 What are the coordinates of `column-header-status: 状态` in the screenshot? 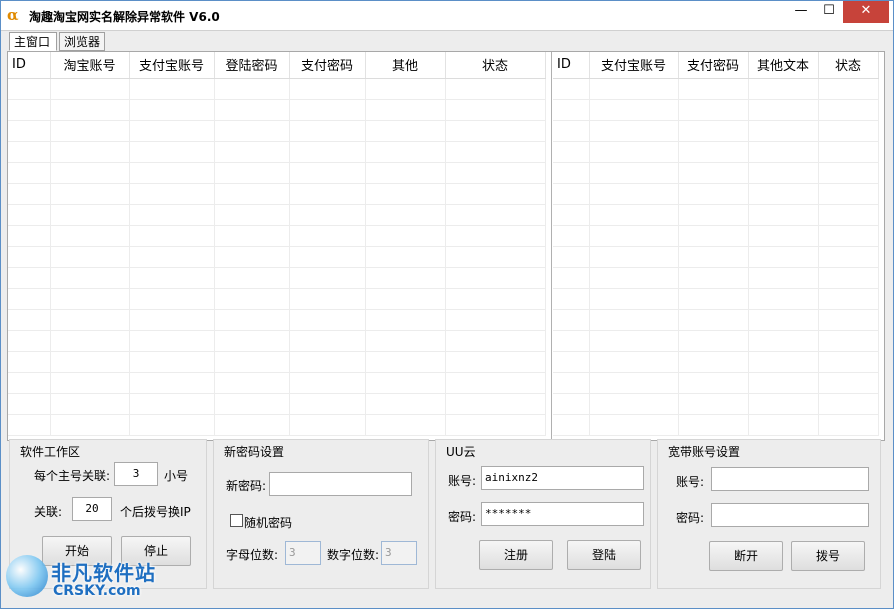 It's located at (848, 65).